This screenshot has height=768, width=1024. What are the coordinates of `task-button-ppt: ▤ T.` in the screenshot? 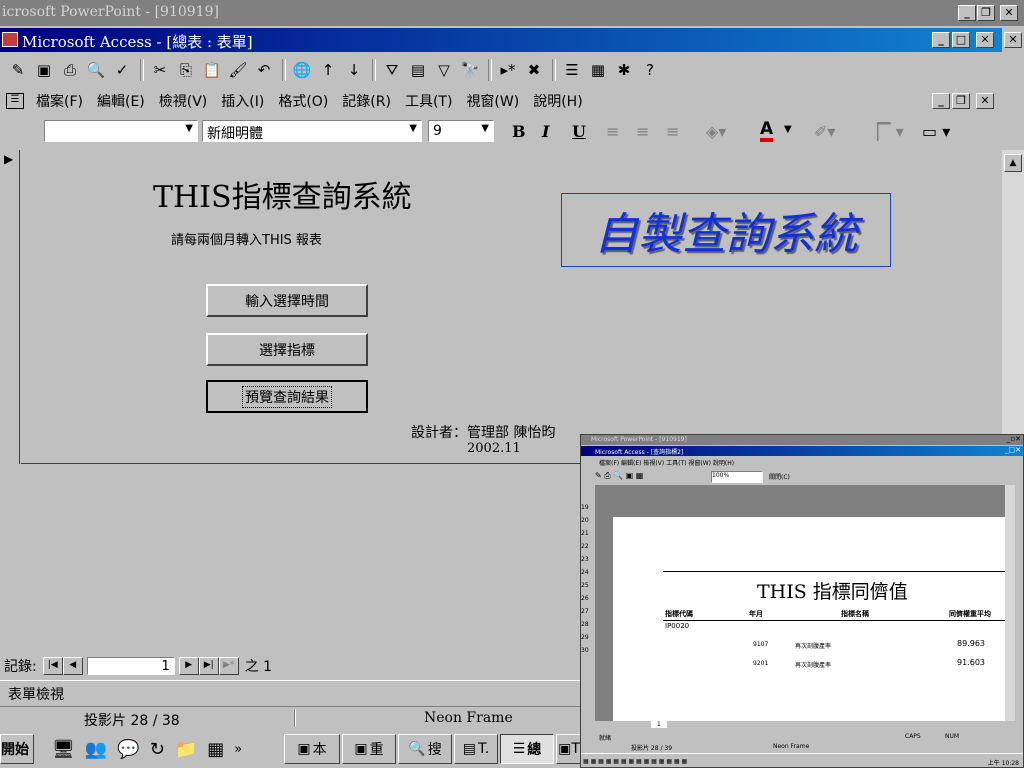 It's located at (476, 749).